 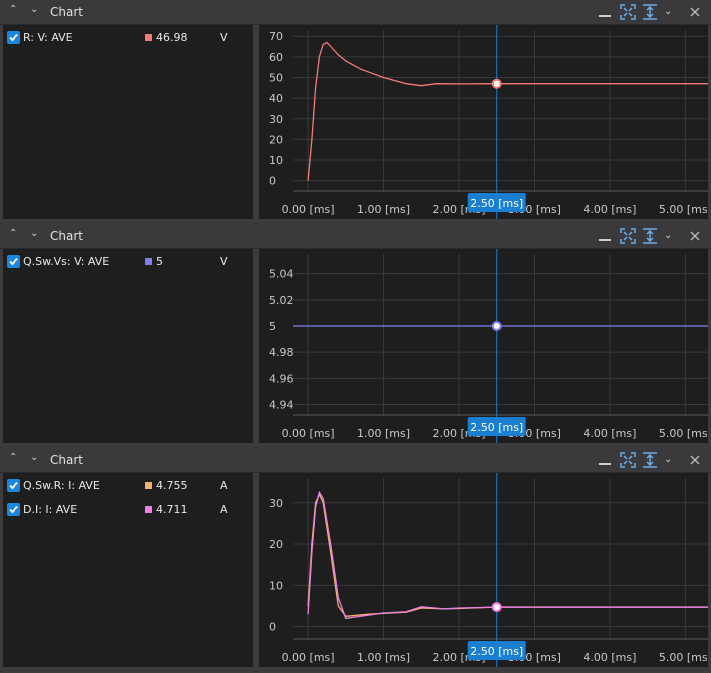 I want to click on legend-item: R: V: AVE 46.98 V, so click(x=127, y=38).